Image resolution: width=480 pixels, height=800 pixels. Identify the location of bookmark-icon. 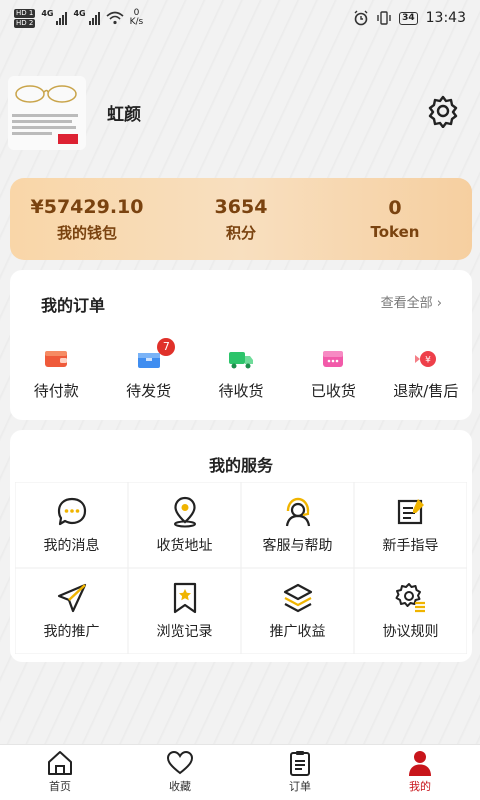
(184, 598).